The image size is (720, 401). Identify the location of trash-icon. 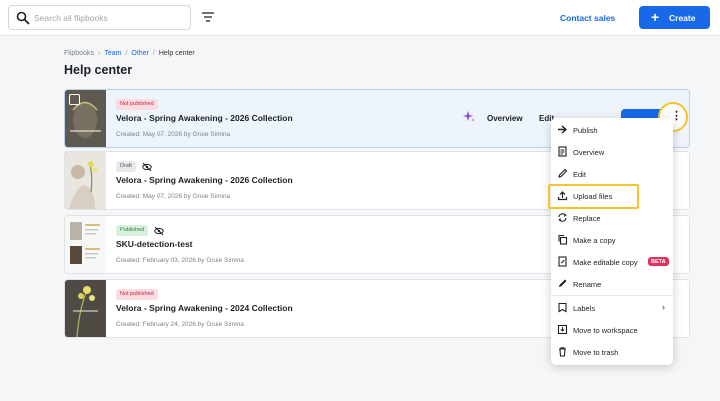
(562, 352).